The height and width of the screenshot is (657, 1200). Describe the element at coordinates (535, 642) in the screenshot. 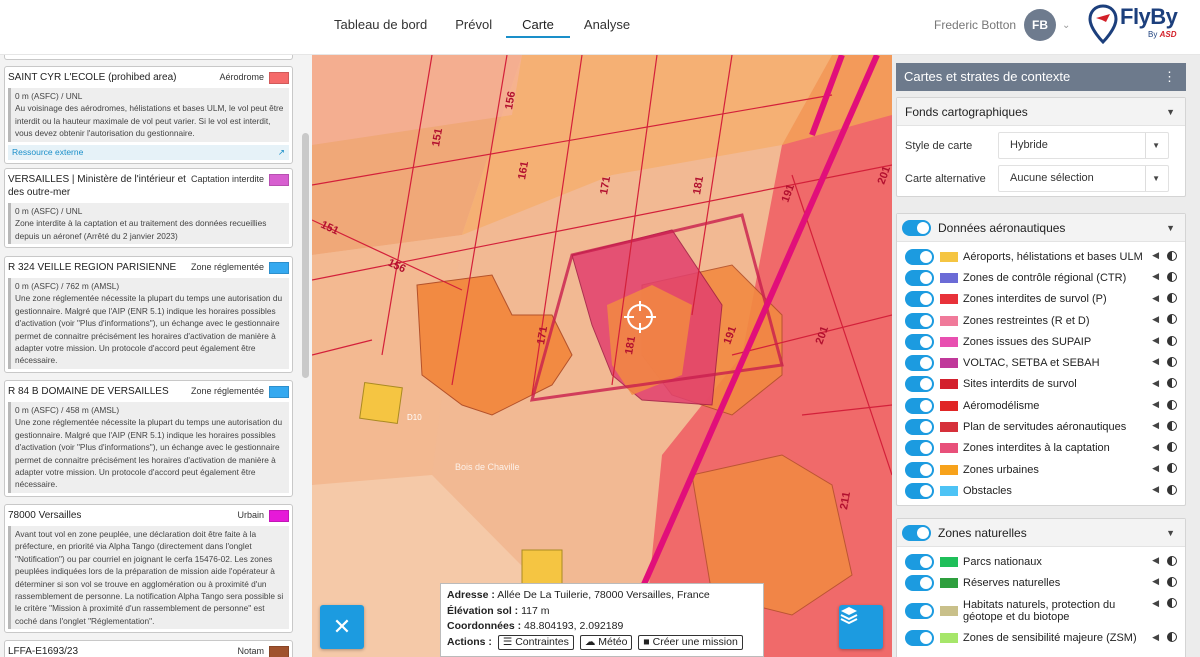

I see `constraints-button: ☰ Contraintes` at that location.